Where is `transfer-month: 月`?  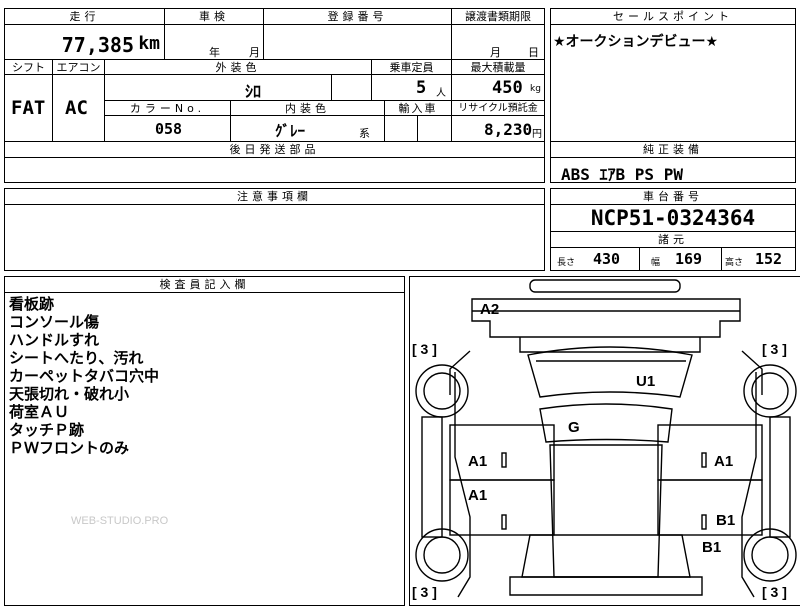 transfer-month: 月 is located at coordinates (495, 52).